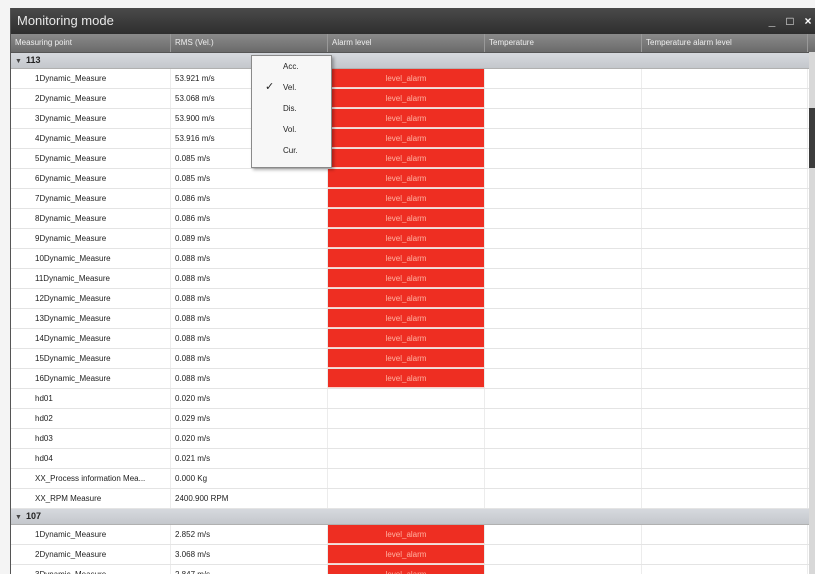 Image resolution: width=815 pixels, height=574 pixels. I want to click on table-row: 2Dynamic_Measure 3.068 m/s level_alarm, so click(413, 555).